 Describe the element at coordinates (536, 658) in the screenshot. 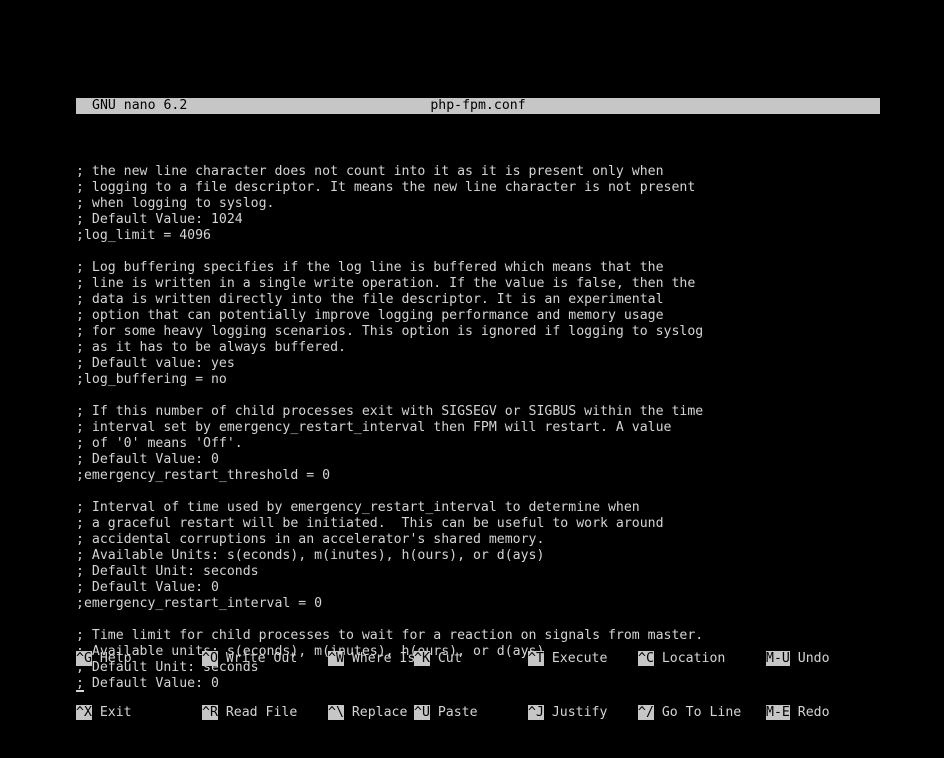

I see `help-shortcut-key: ^T` at that location.